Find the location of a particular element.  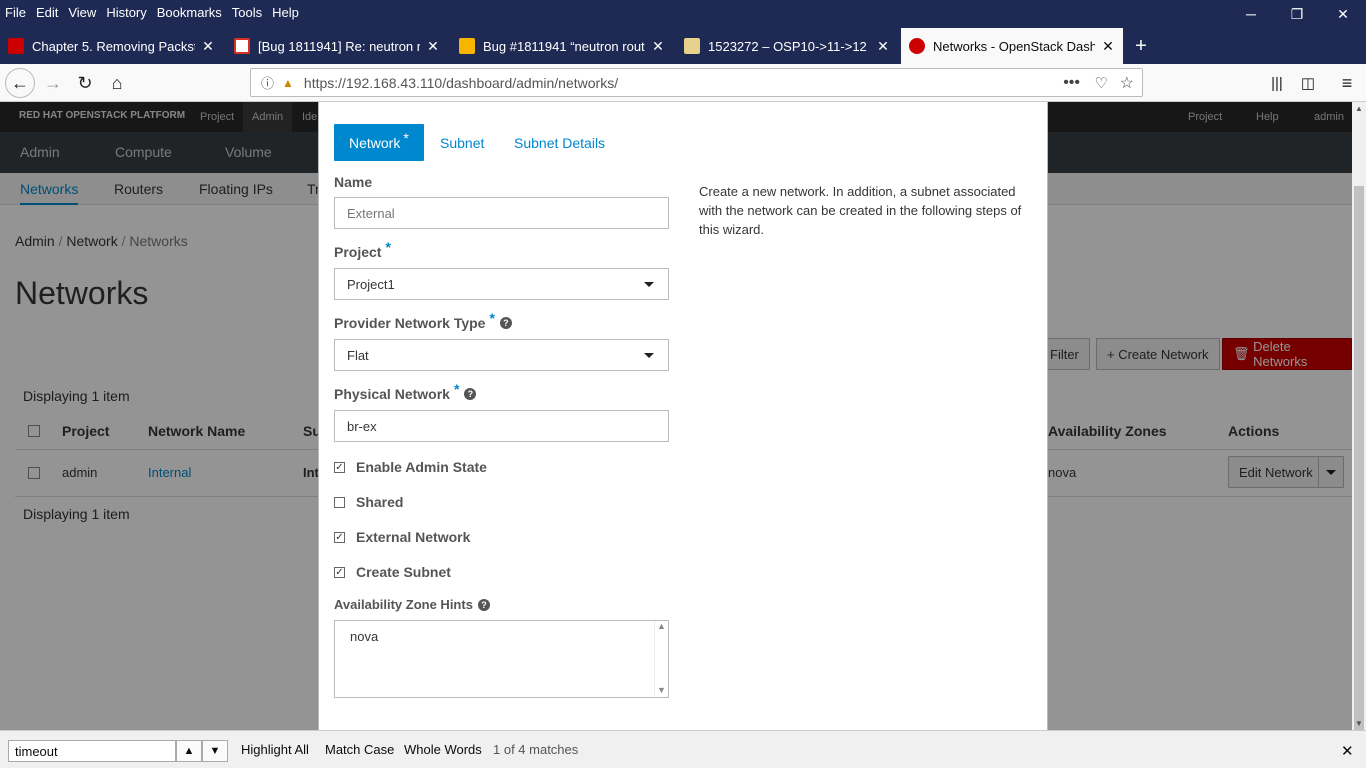

tab-bugzilla: 1523272 – OSP10->11->12 upgr ✕ is located at coordinates (787, 46).